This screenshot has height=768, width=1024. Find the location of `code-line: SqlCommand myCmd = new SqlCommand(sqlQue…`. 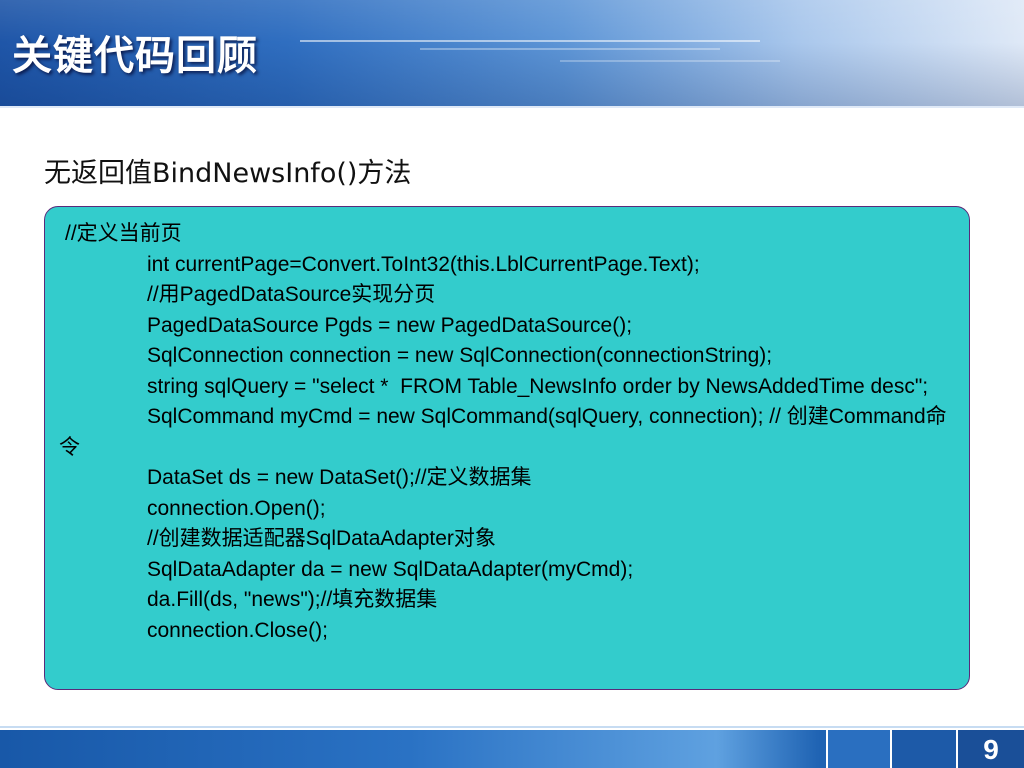

code-line: SqlCommand myCmd = new SqlCommand(sqlQue… is located at coordinates (503, 432).